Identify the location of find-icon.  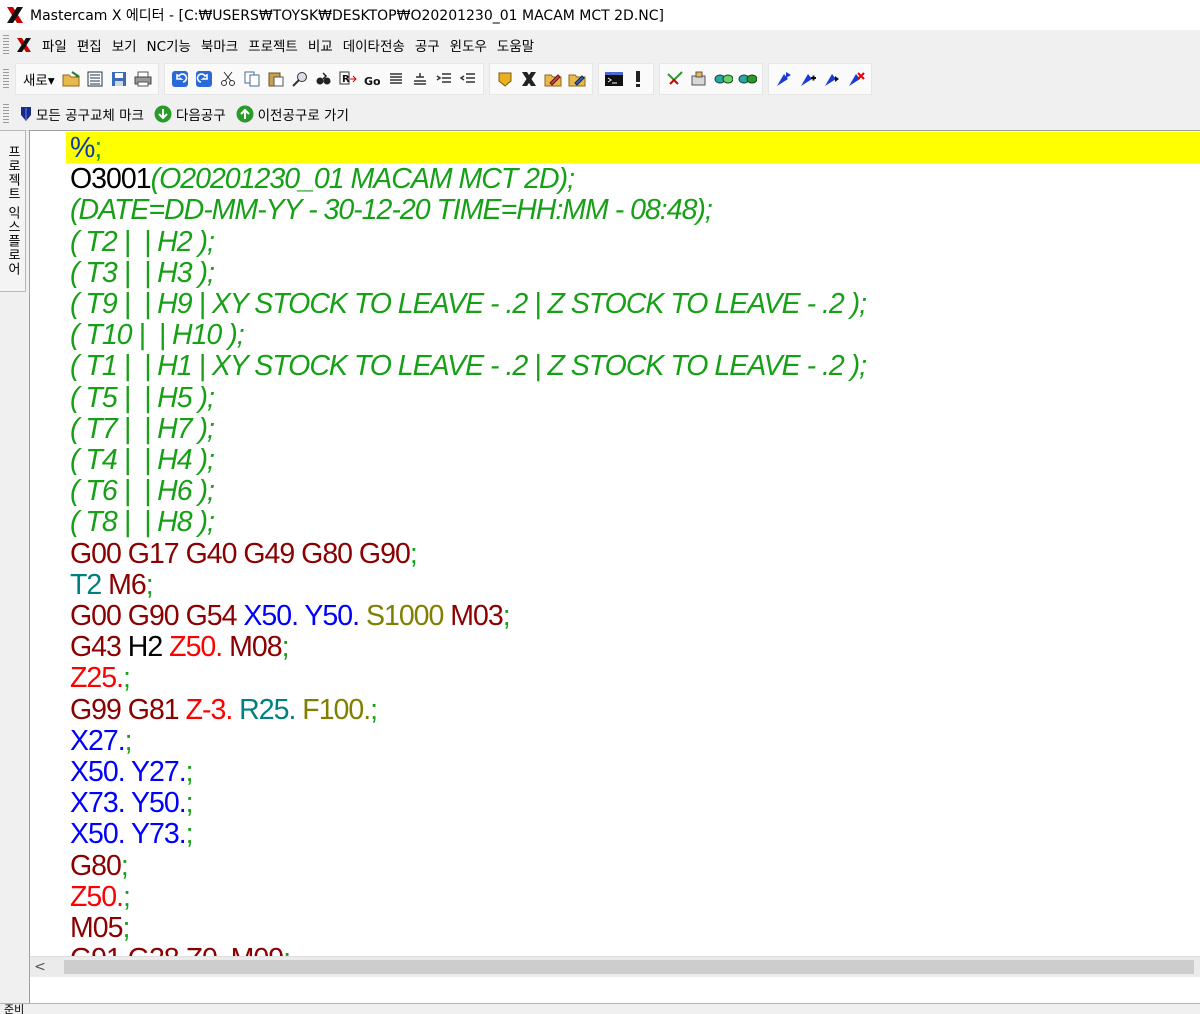
(300, 79).